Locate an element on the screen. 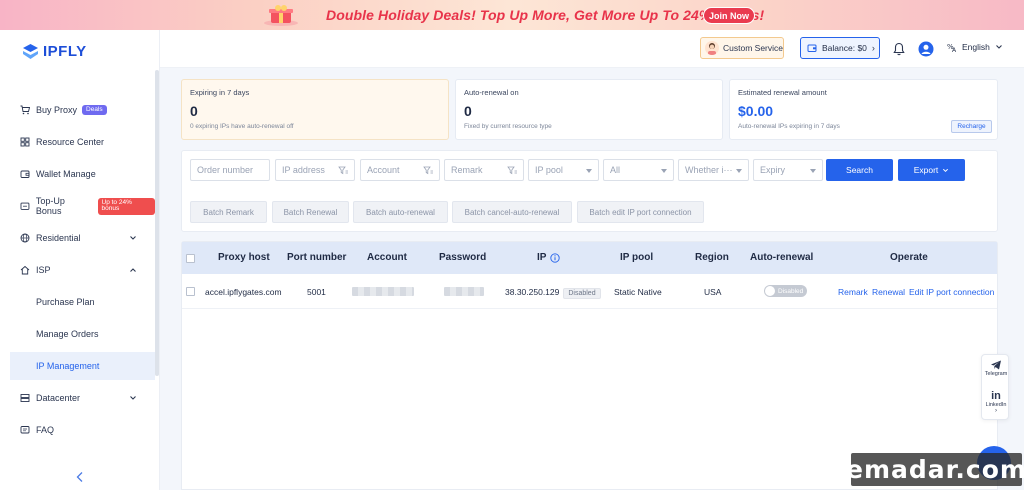 Image resolution: width=1024 pixels, height=490 pixels. ip-address-placeholder: IP address is located at coordinates (303, 170).